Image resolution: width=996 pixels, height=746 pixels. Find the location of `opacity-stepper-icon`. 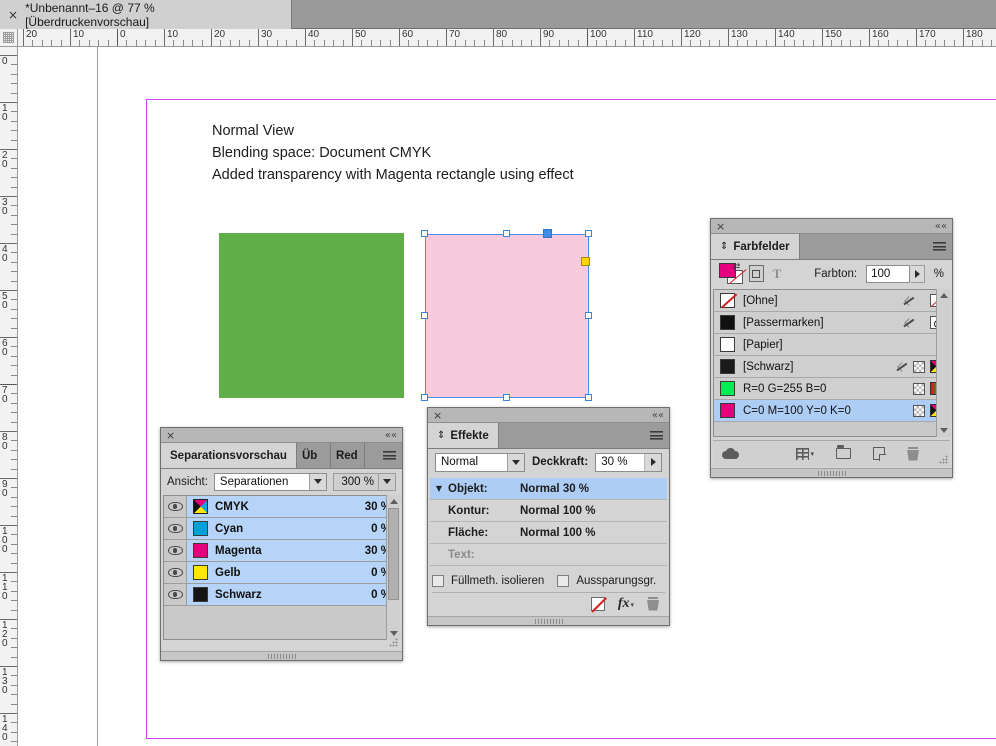

opacity-stepper-icon is located at coordinates (652, 462).